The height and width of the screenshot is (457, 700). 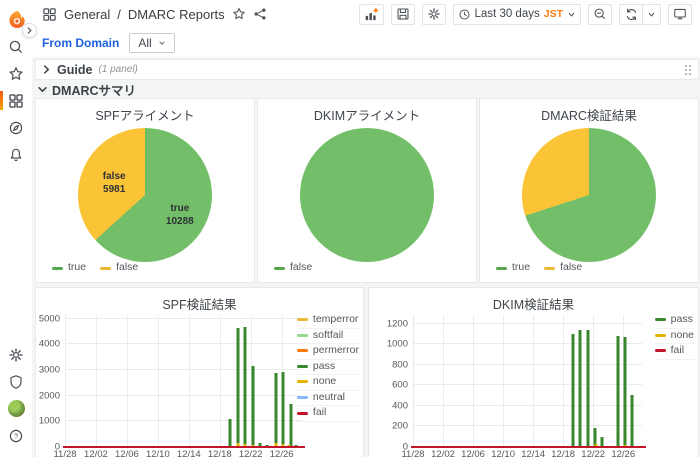 What do you see at coordinates (589, 114) in the screenshot?
I see `panel-title: DMARC検証結果` at bounding box center [589, 114].